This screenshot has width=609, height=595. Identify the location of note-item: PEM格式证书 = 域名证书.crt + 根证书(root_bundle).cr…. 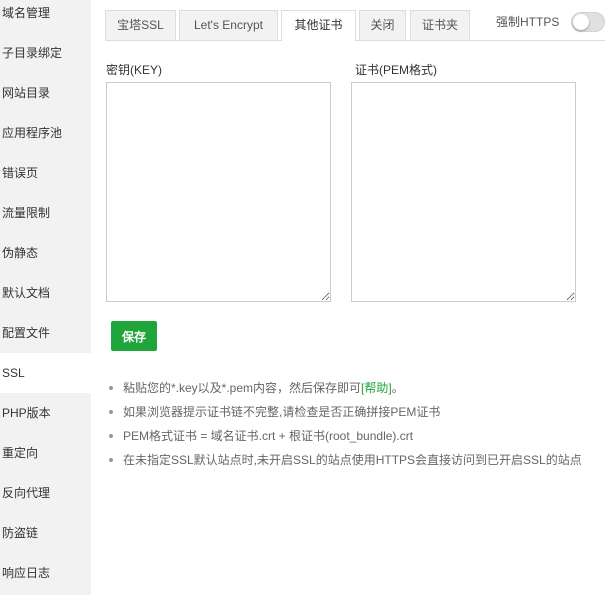
(354, 436).